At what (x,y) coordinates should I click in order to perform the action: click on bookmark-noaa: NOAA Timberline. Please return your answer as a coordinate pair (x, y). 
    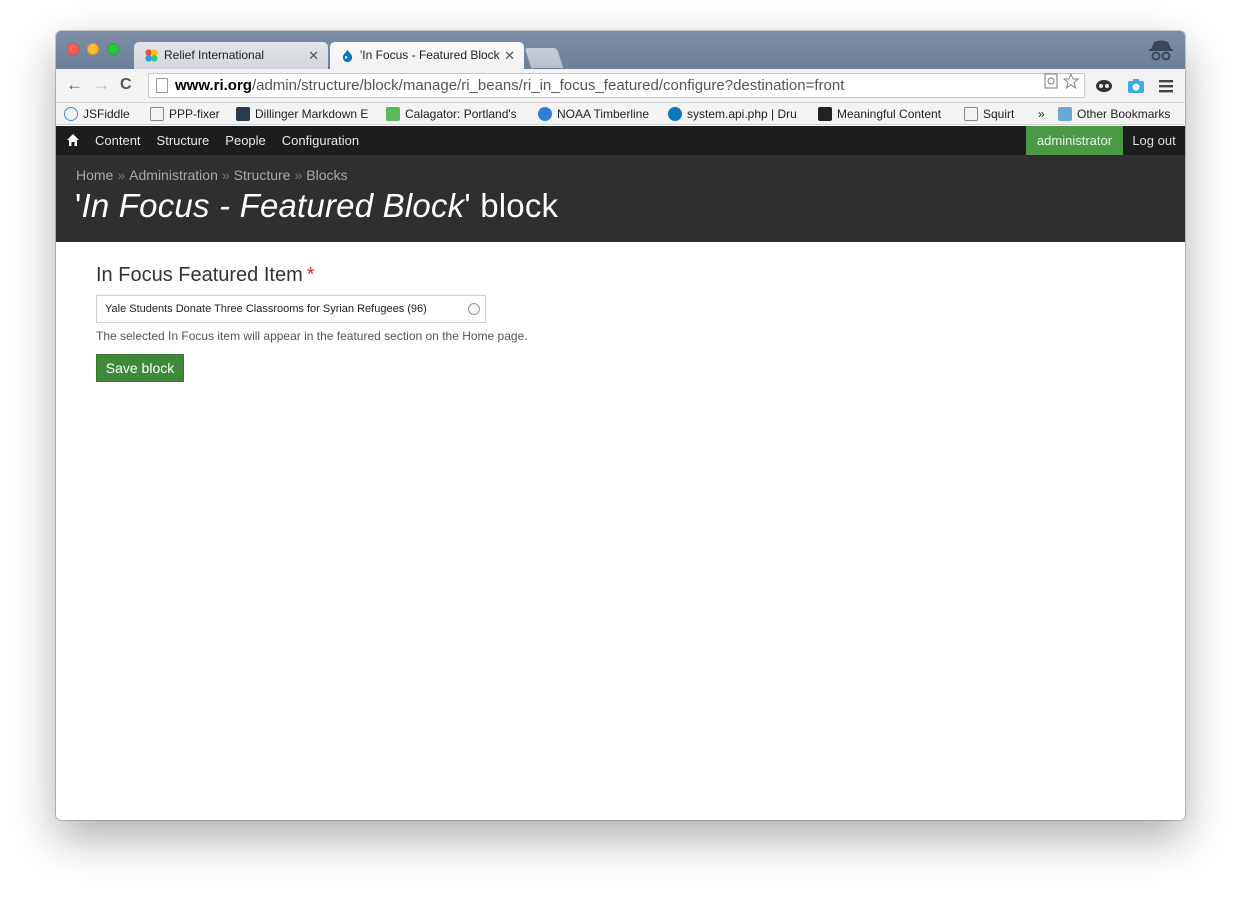
    Looking at the image, I should click on (593, 114).